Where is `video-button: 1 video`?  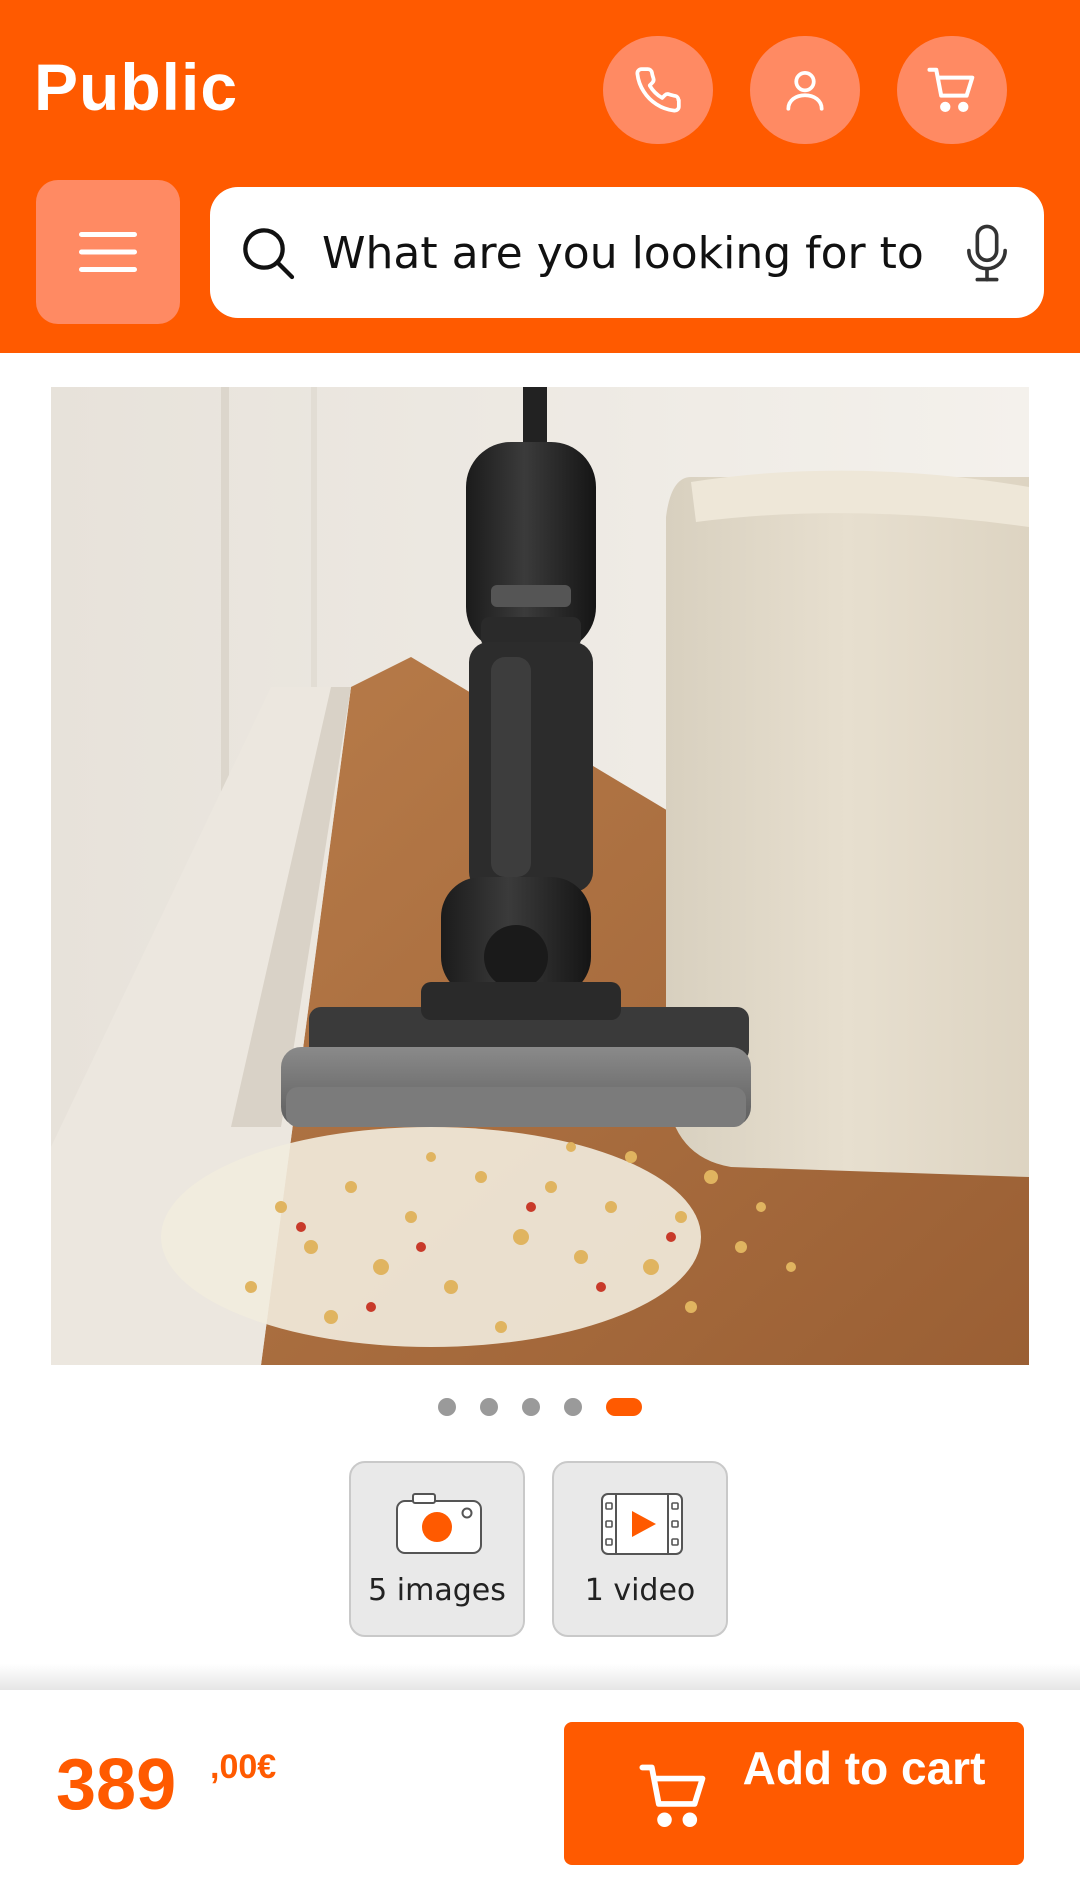
video-button: 1 video is located at coordinates (640, 1549).